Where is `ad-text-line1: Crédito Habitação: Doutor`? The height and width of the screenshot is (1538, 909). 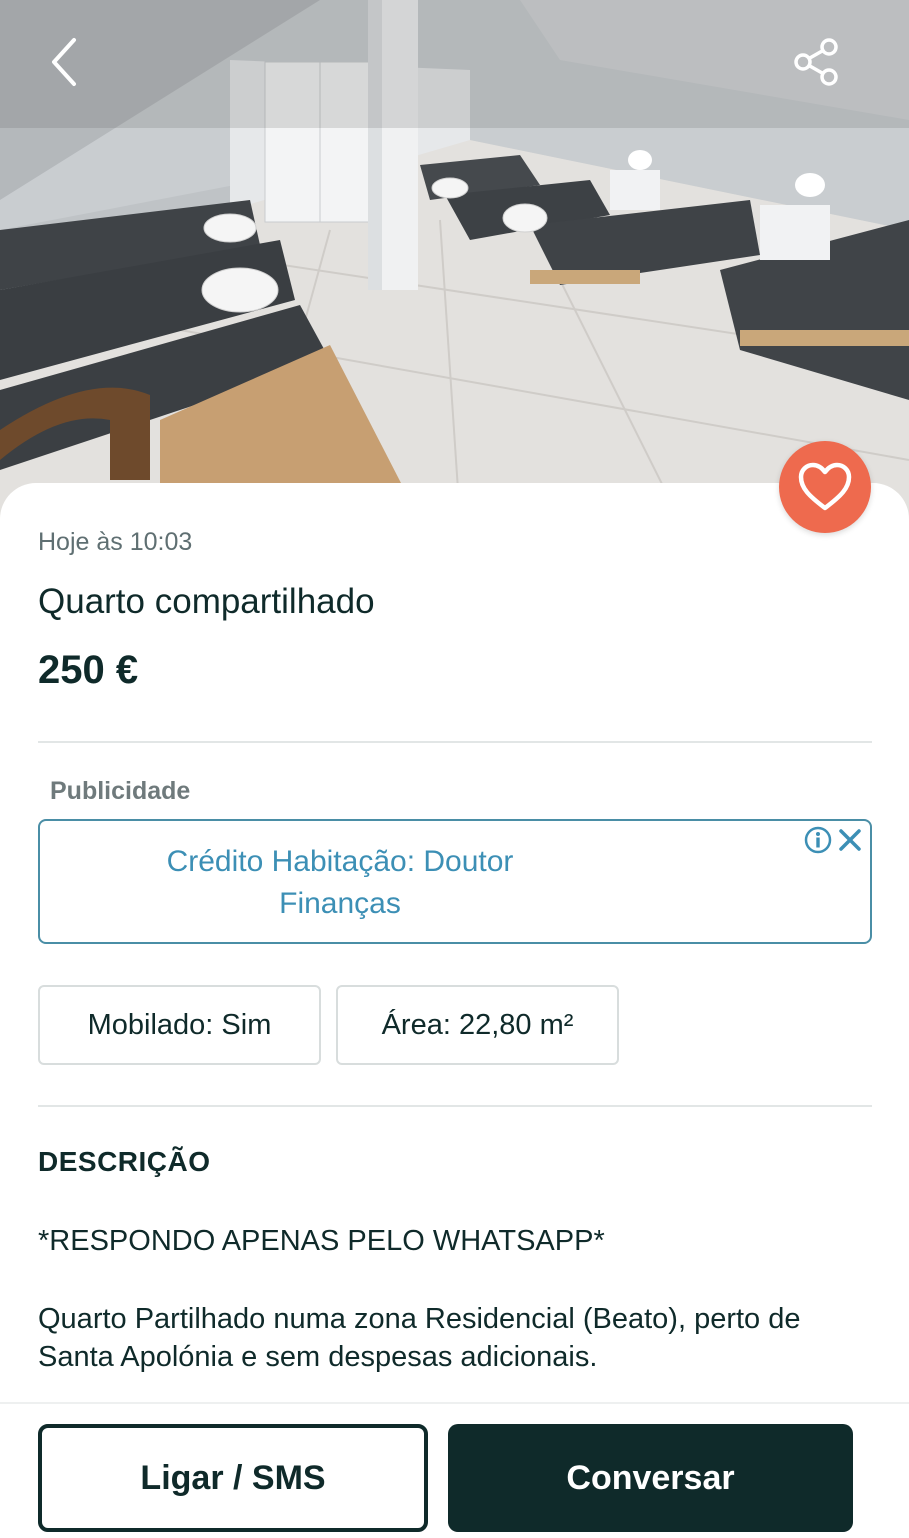
ad-text-line1: Crédito Habitação: Doutor is located at coordinates (340, 861).